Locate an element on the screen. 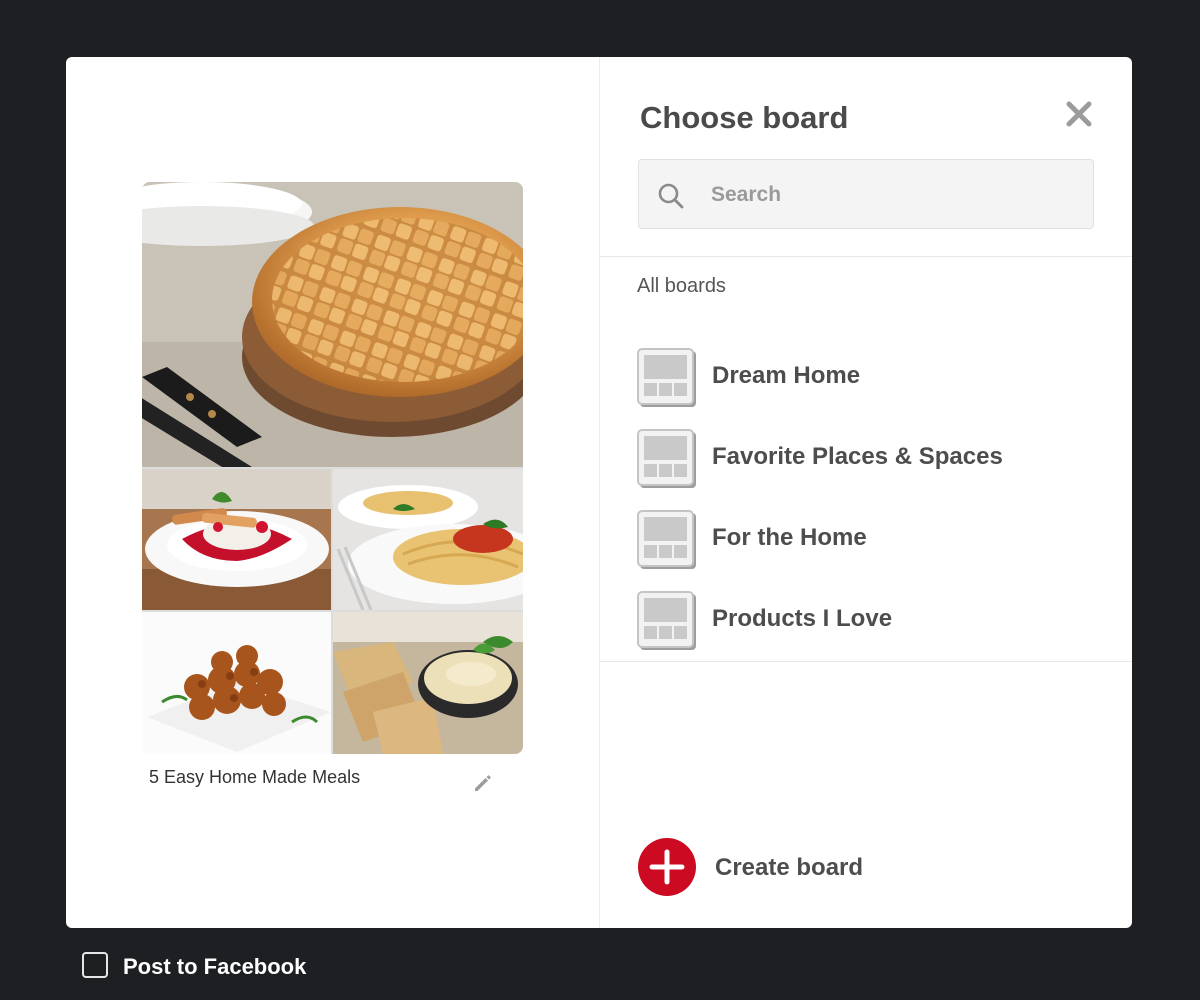  board-name: Dream Home is located at coordinates (786, 375).